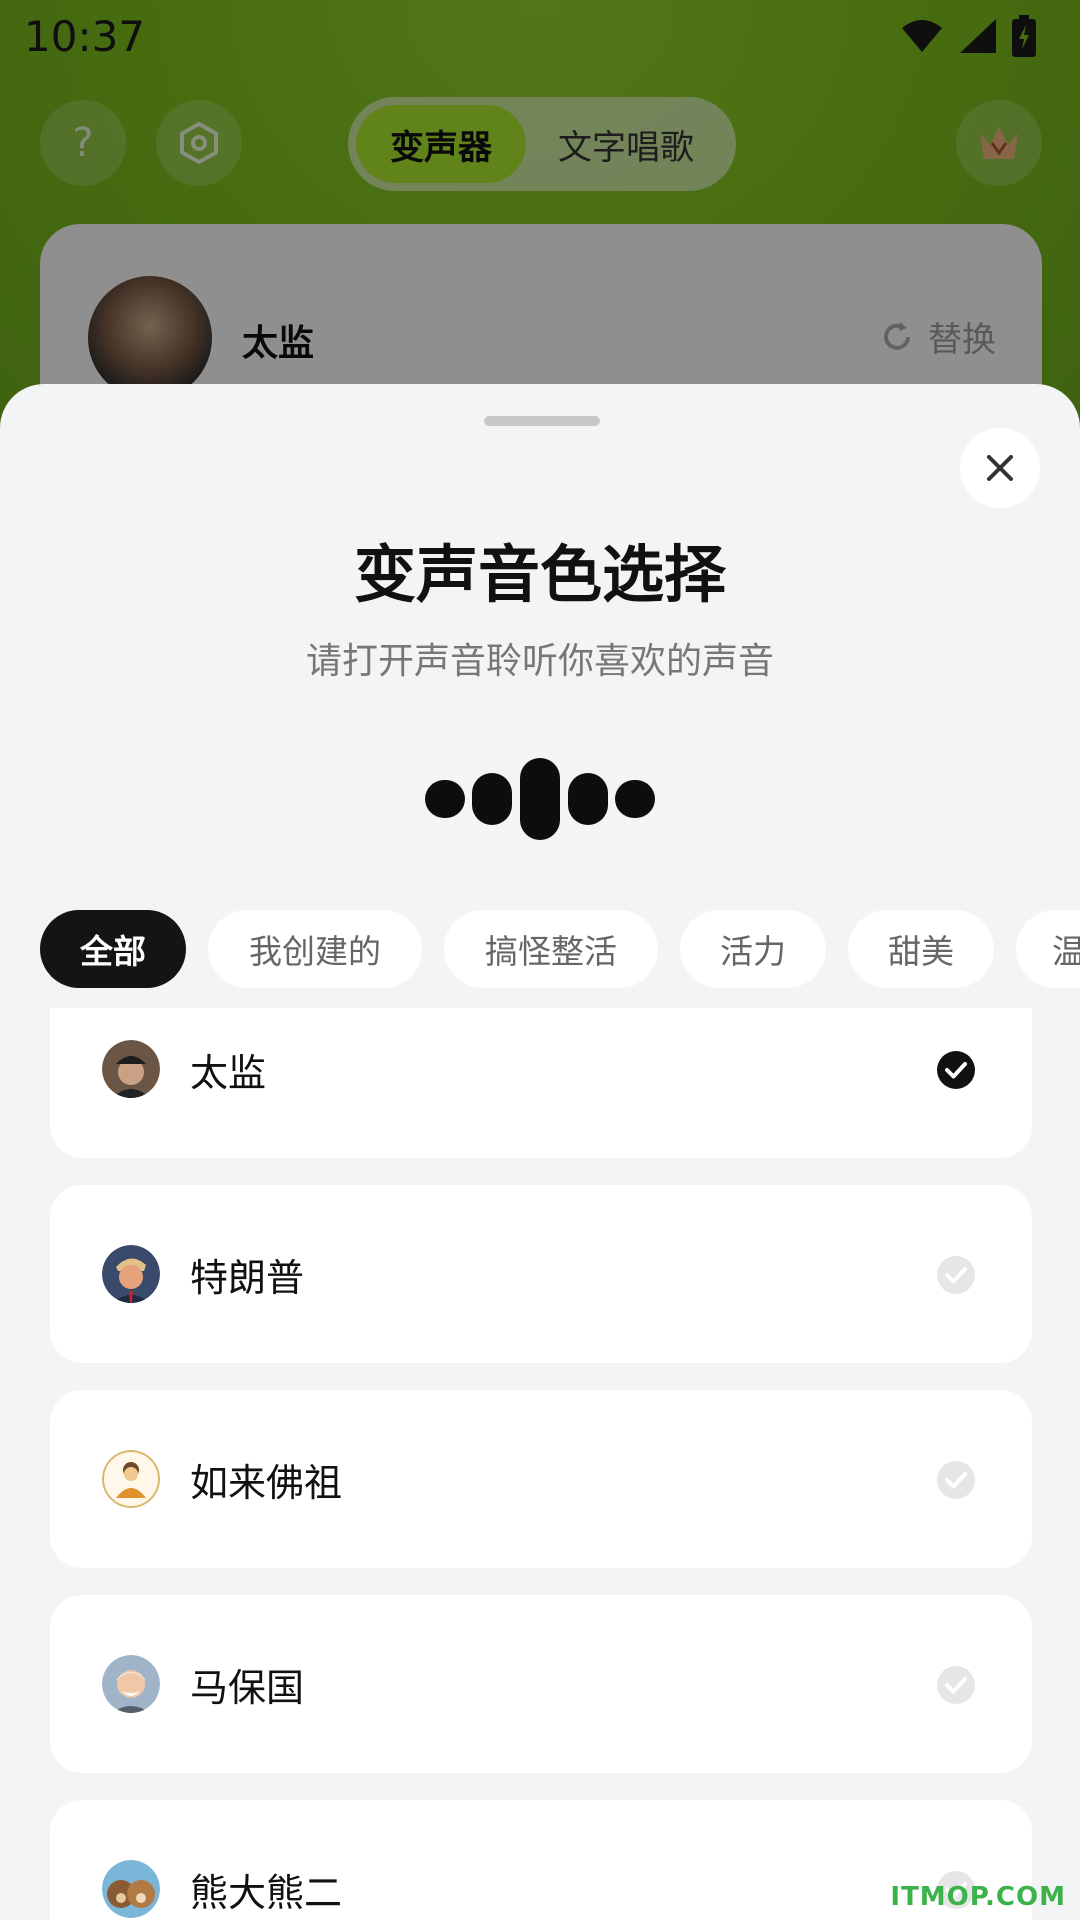  Describe the element at coordinates (921, 949) in the screenshot. I see `category-chip-sweet: 甜美` at that location.